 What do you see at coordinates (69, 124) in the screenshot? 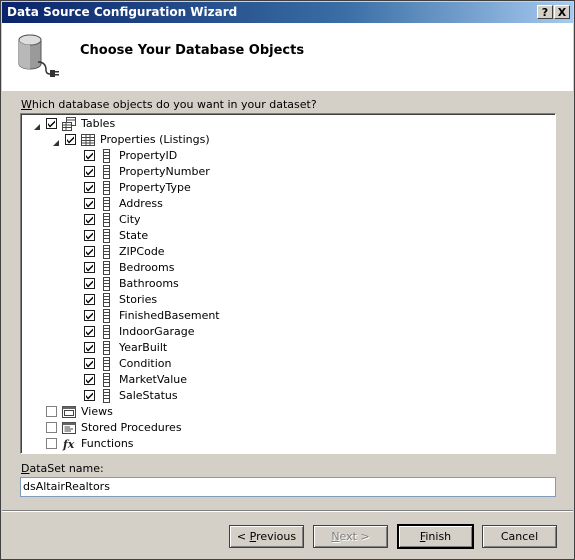
I see `tables-icon` at bounding box center [69, 124].